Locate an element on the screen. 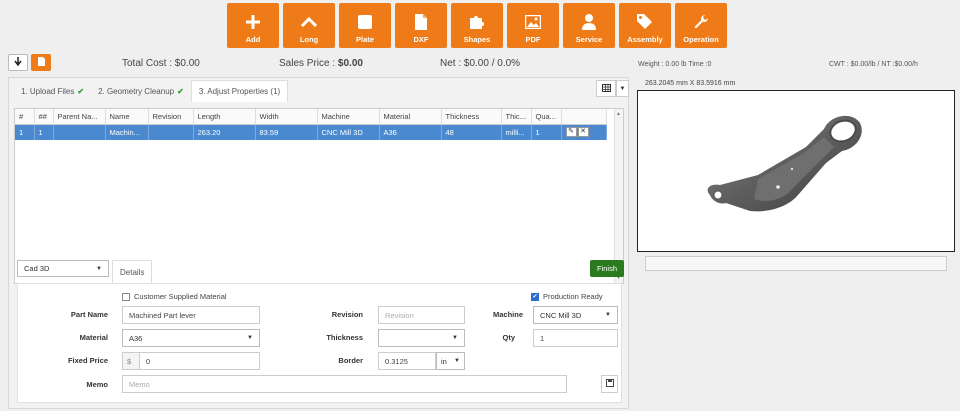 This screenshot has width=960, height=411. arrow-down-icon is located at coordinates (18, 62).